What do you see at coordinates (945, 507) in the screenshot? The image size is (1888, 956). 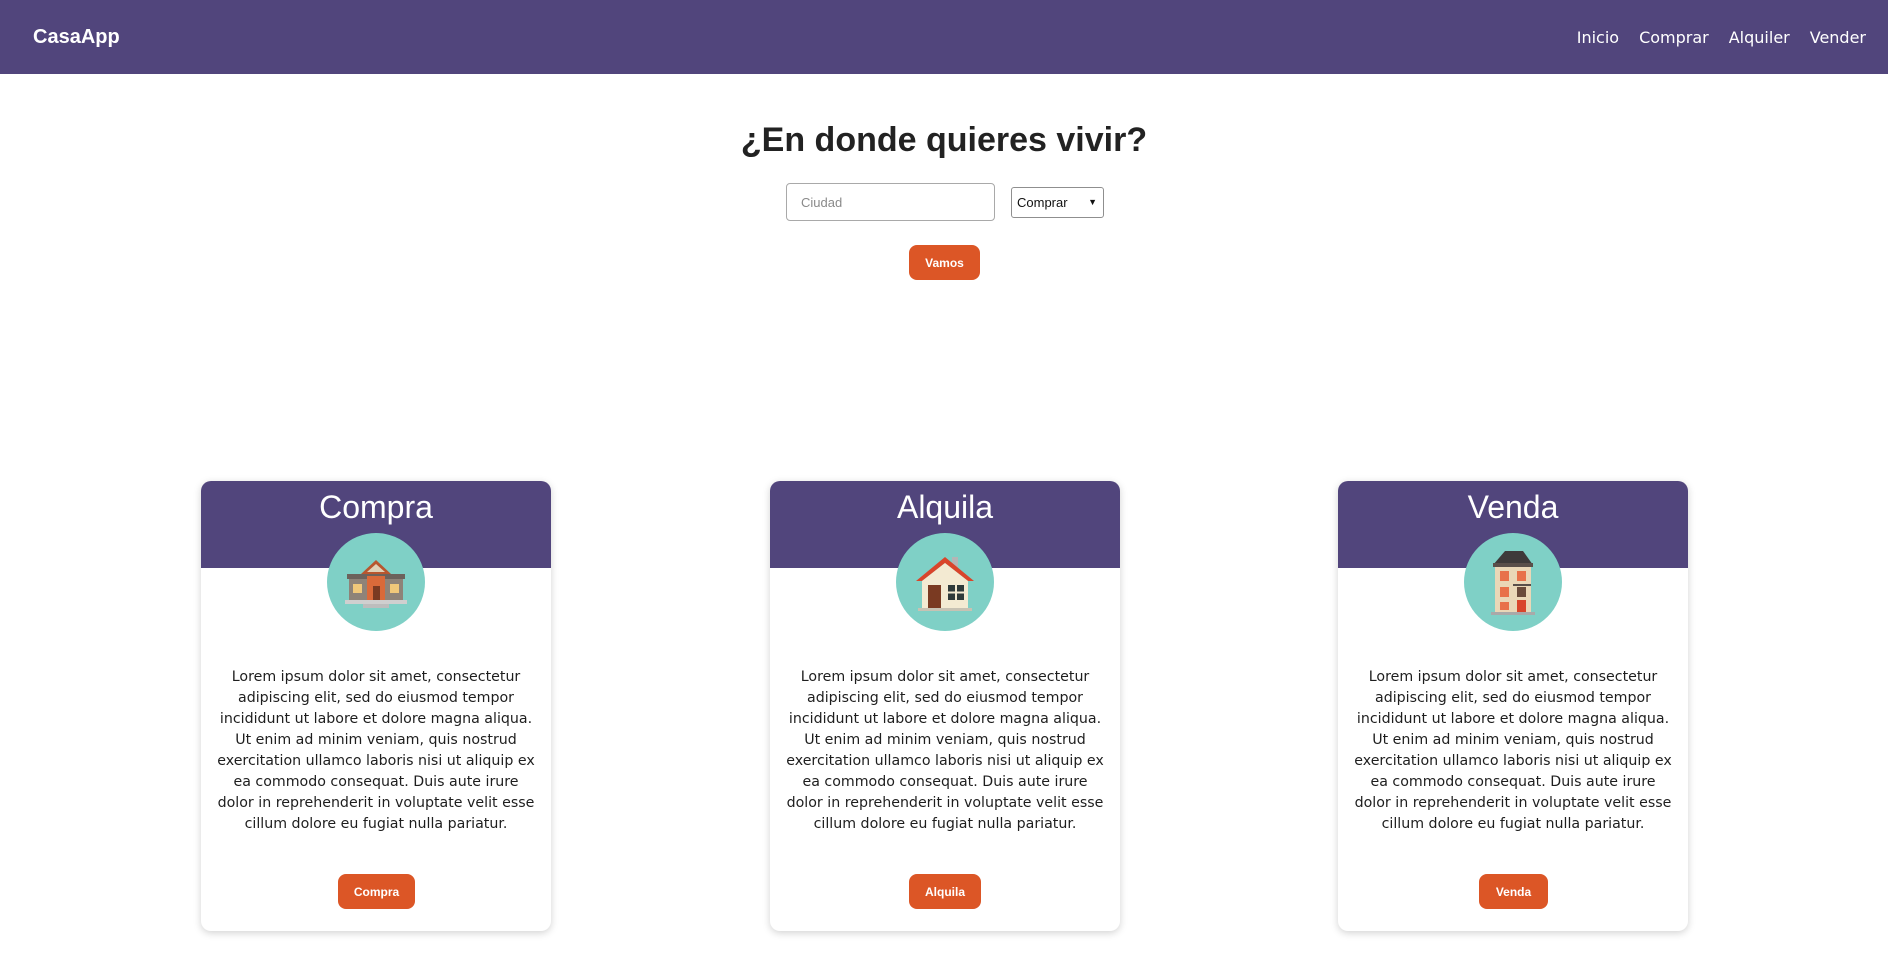 I see `card-title: Alquila` at bounding box center [945, 507].